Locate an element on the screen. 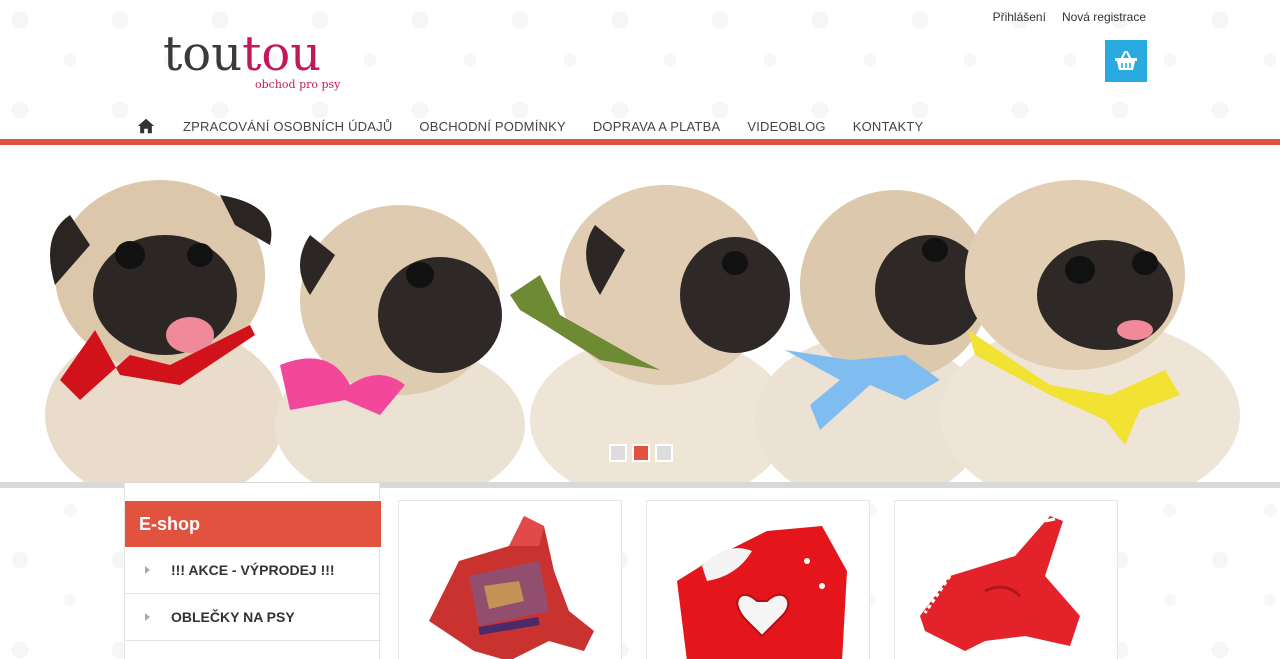  sidebar-title: E-shop is located at coordinates (253, 524).